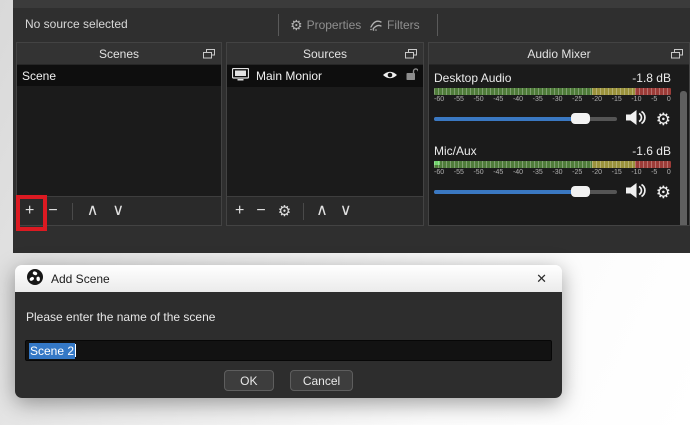  Describe the element at coordinates (248, 380) in the screenshot. I see `ok-button: OK` at that location.